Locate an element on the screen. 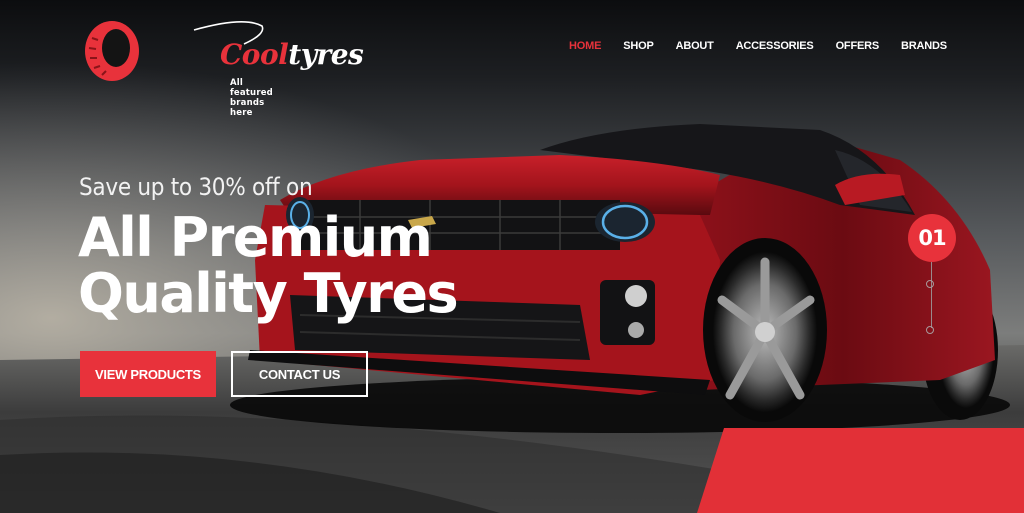  view-products-button: VIEW PRODUCTS is located at coordinates (148, 374).